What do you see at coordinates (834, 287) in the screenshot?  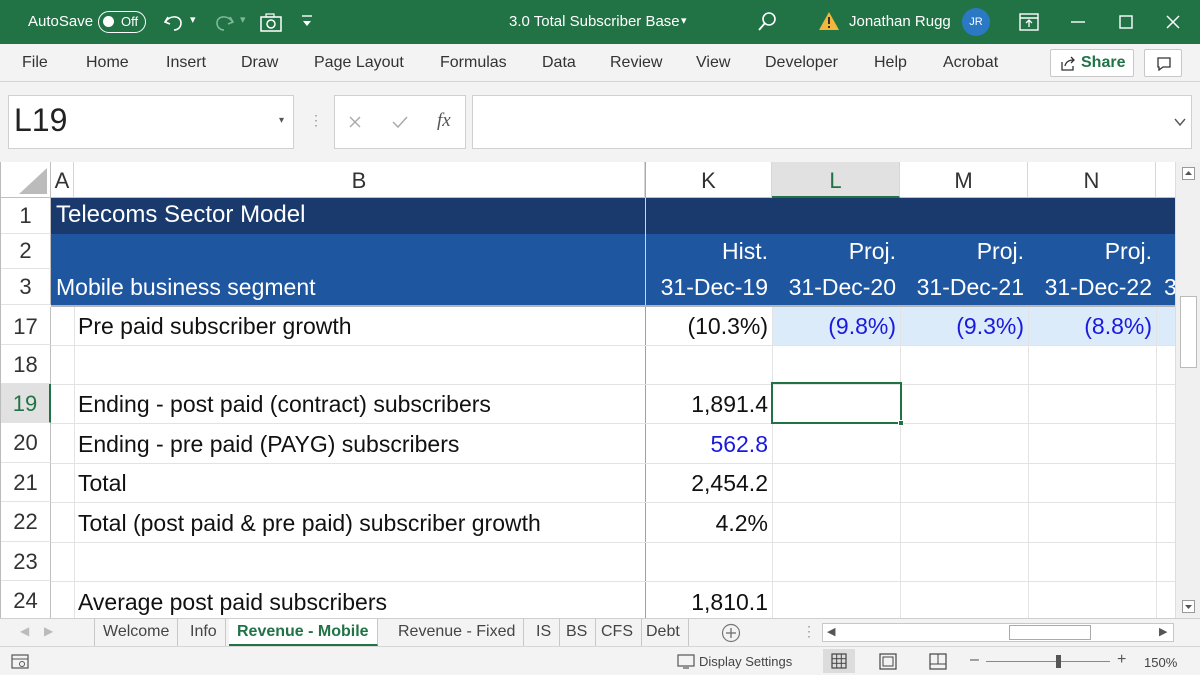 I see `cell-l3: 31-Dec-20` at bounding box center [834, 287].